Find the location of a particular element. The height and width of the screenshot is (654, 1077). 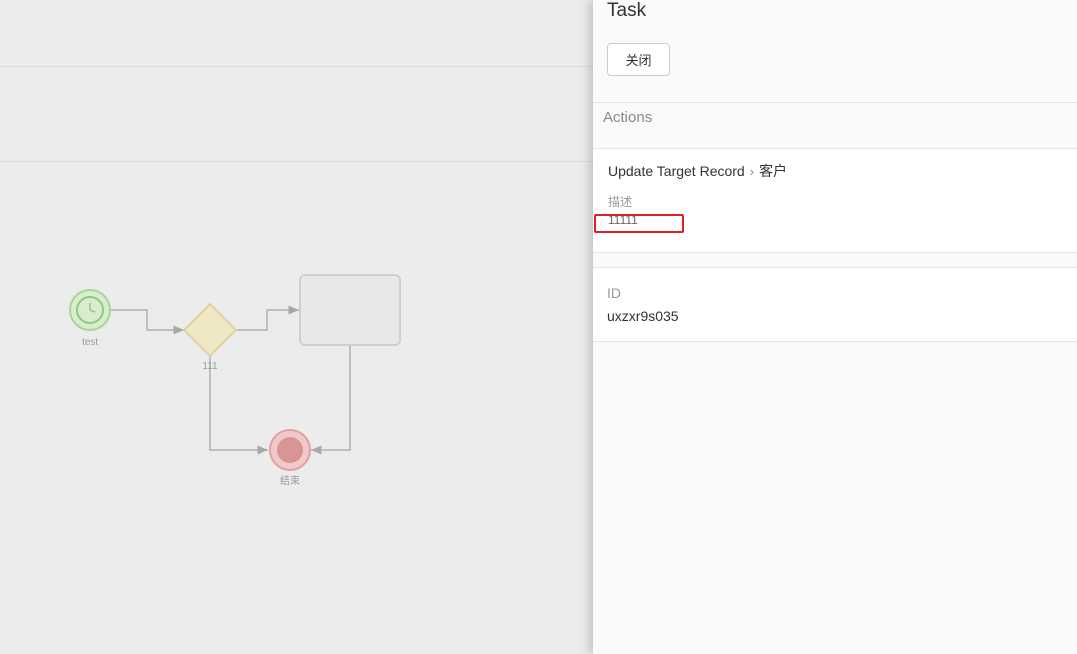

end-event-label: 结束 is located at coordinates (290, 480).